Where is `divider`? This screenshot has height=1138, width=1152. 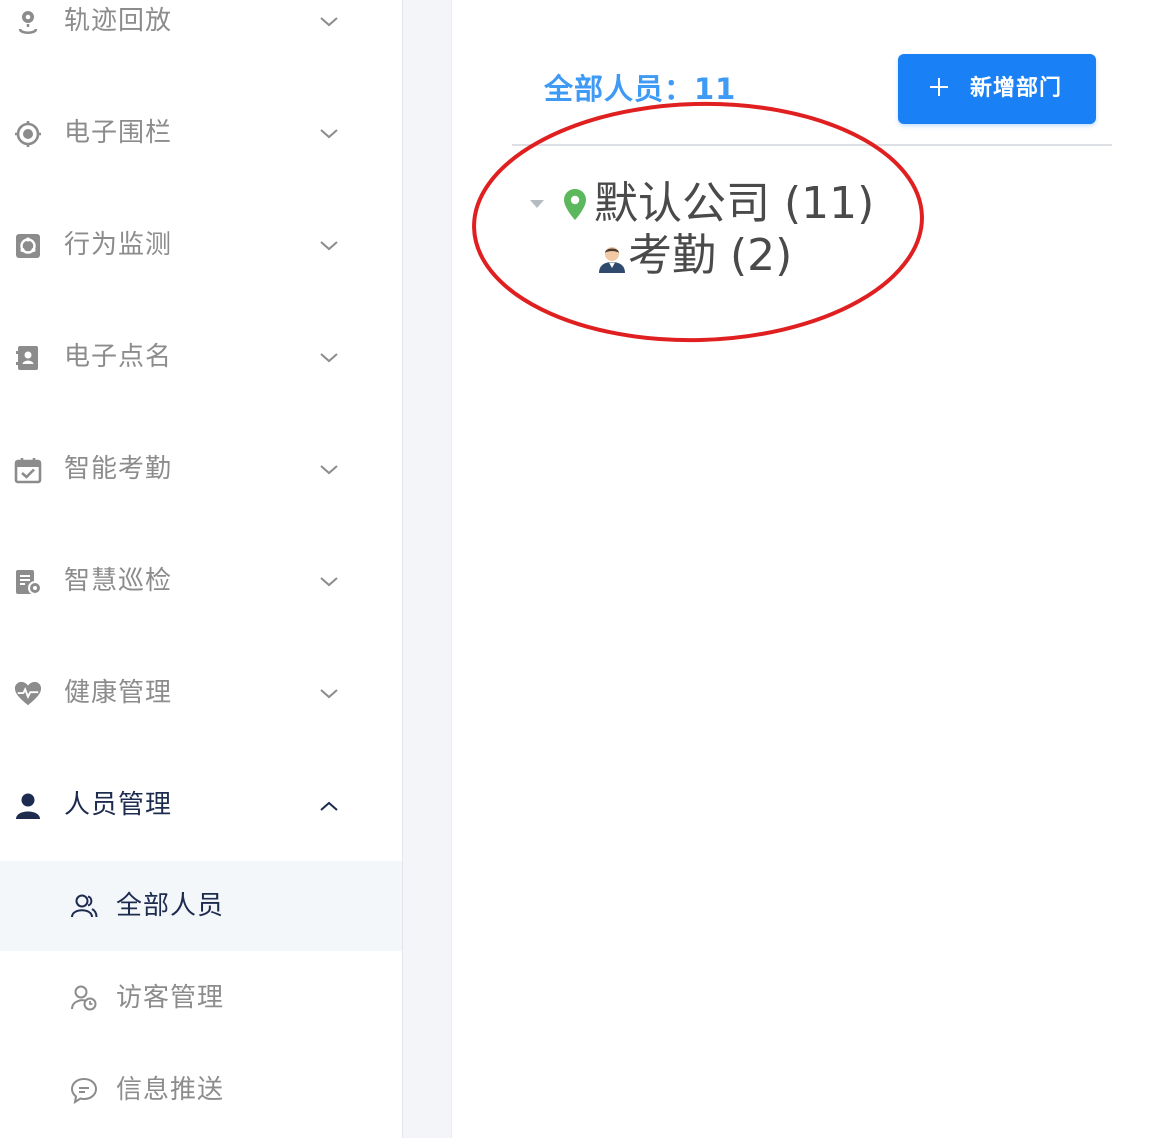
divider is located at coordinates (812, 145).